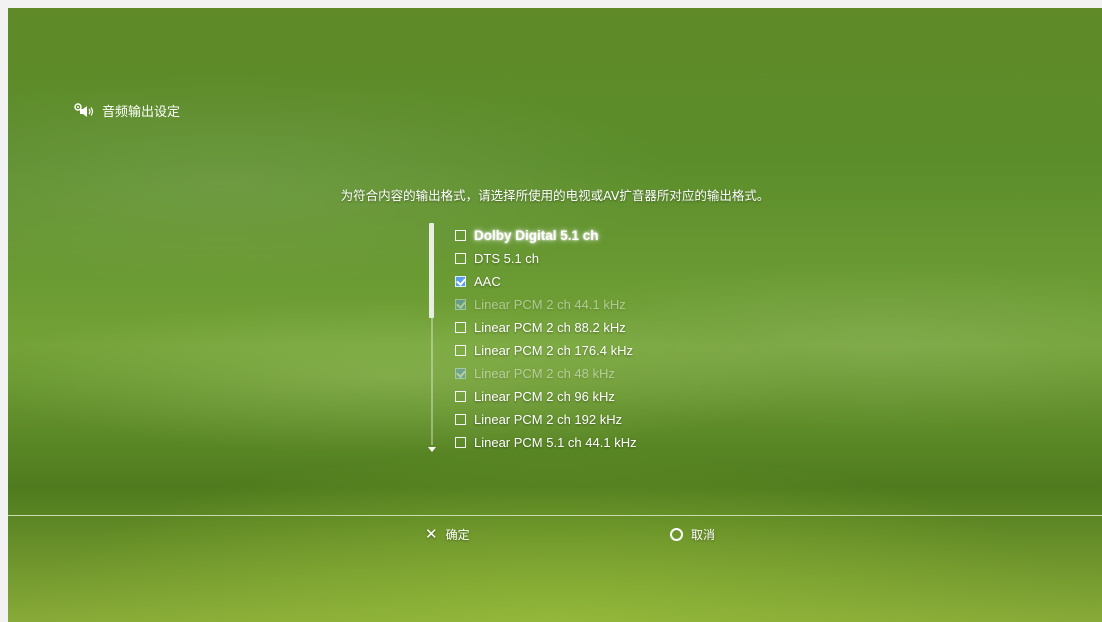  I want to click on option-label: Linear PCM 2 ch 88.2 kHz, so click(550, 327).